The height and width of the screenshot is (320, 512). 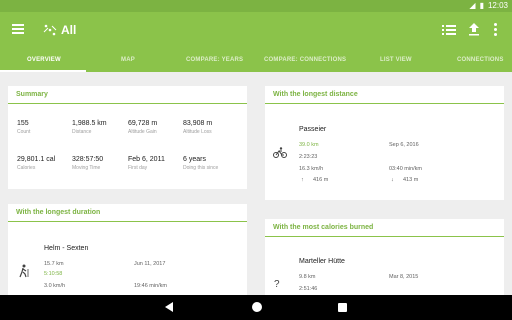 What do you see at coordinates (474, 29) in the screenshot?
I see `upload-icon` at bounding box center [474, 29].